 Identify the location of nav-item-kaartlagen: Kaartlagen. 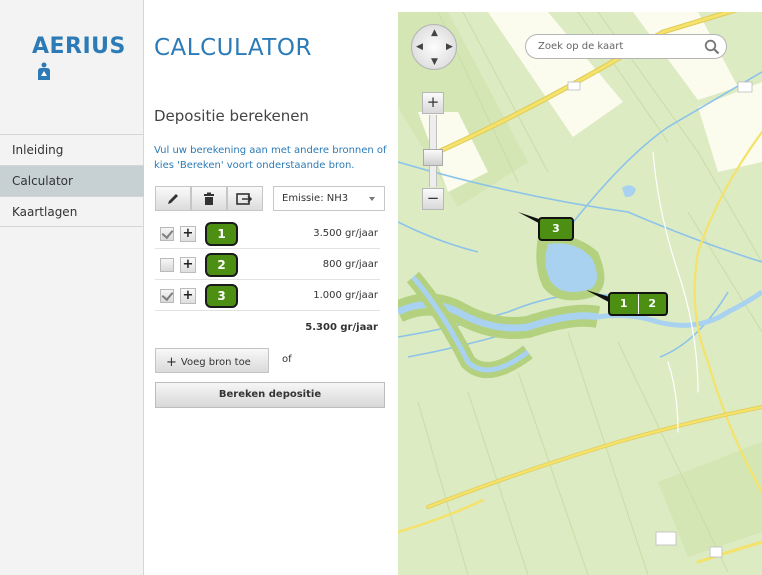
(72, 211).